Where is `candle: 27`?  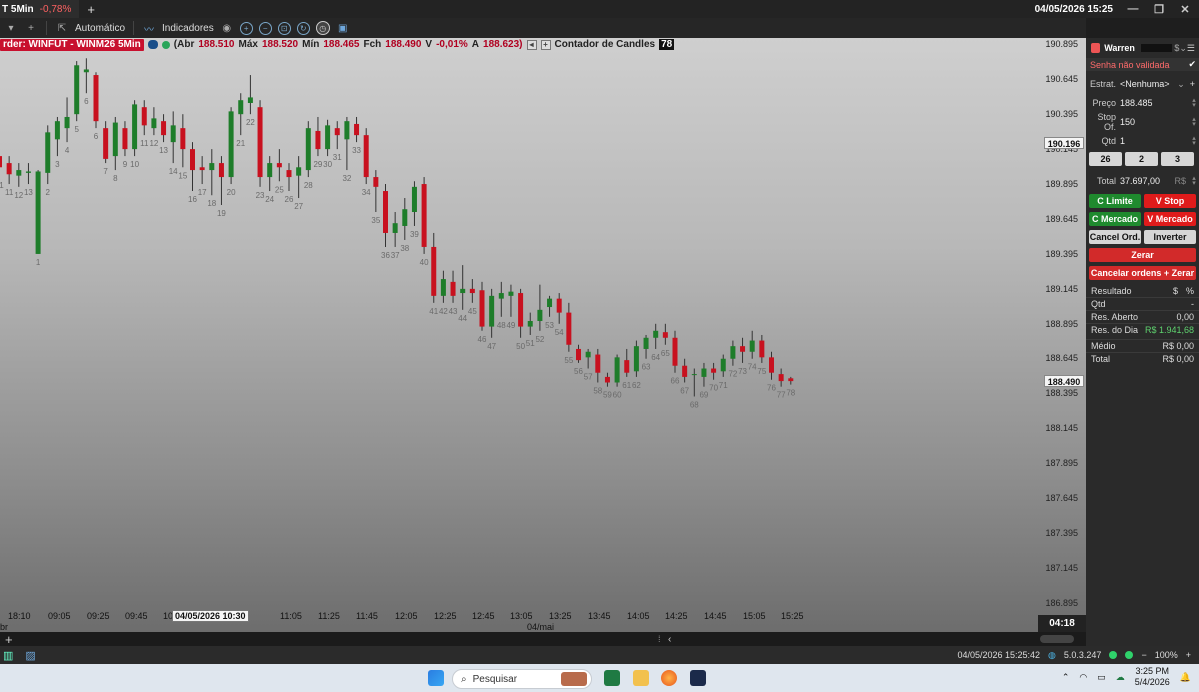
candle: 27 is located at coordinates (299, 183).